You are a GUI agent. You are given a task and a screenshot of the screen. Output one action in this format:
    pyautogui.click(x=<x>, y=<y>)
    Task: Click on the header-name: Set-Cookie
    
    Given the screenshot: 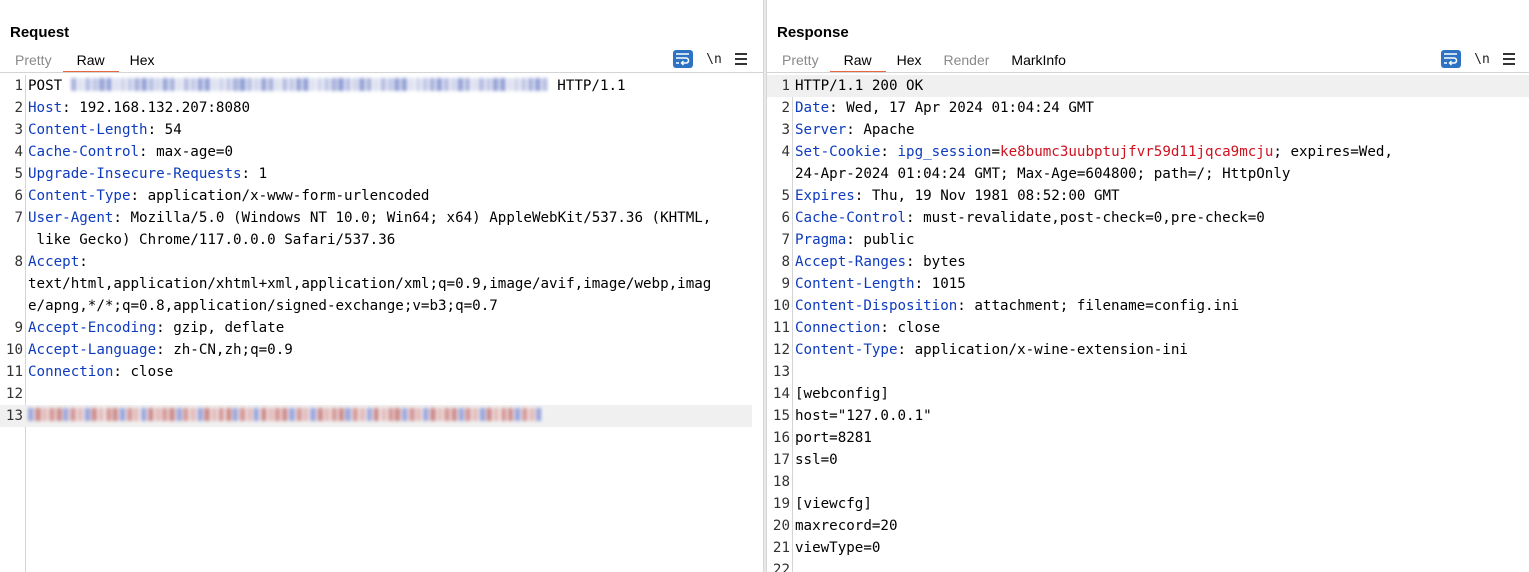 What is the action you would take?
    pyautogui.click(x=838, y=152)
    